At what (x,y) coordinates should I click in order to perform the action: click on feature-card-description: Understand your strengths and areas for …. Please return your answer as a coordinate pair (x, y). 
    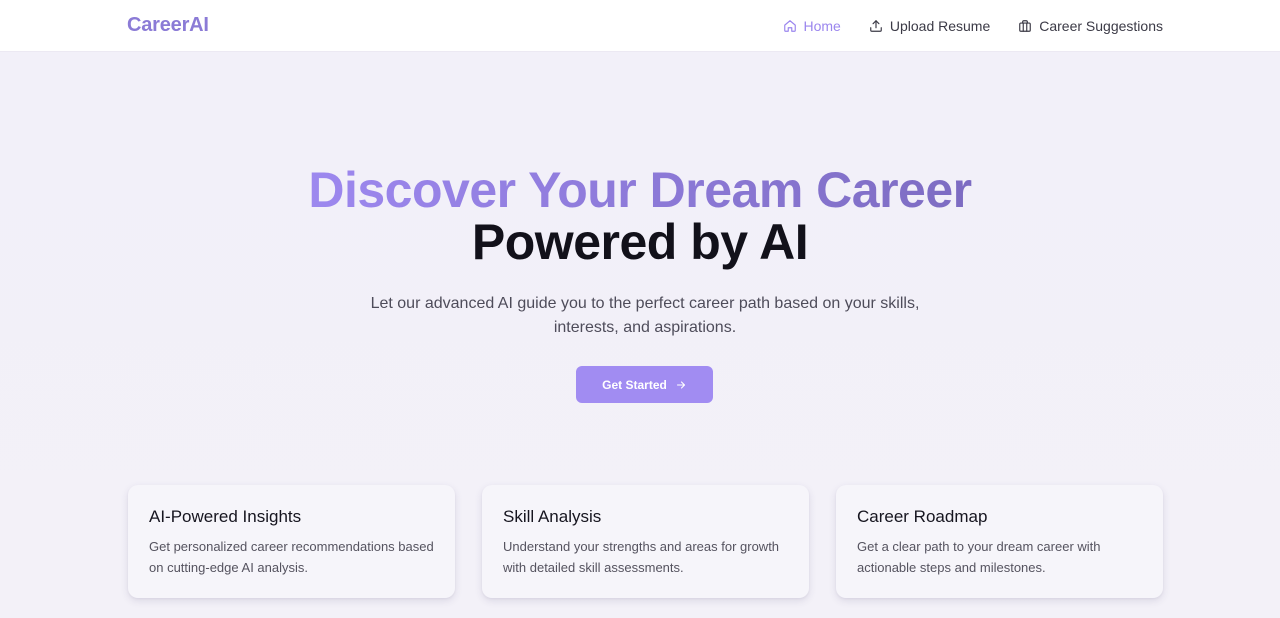
    Looking at the image, I should click on (641, 557).